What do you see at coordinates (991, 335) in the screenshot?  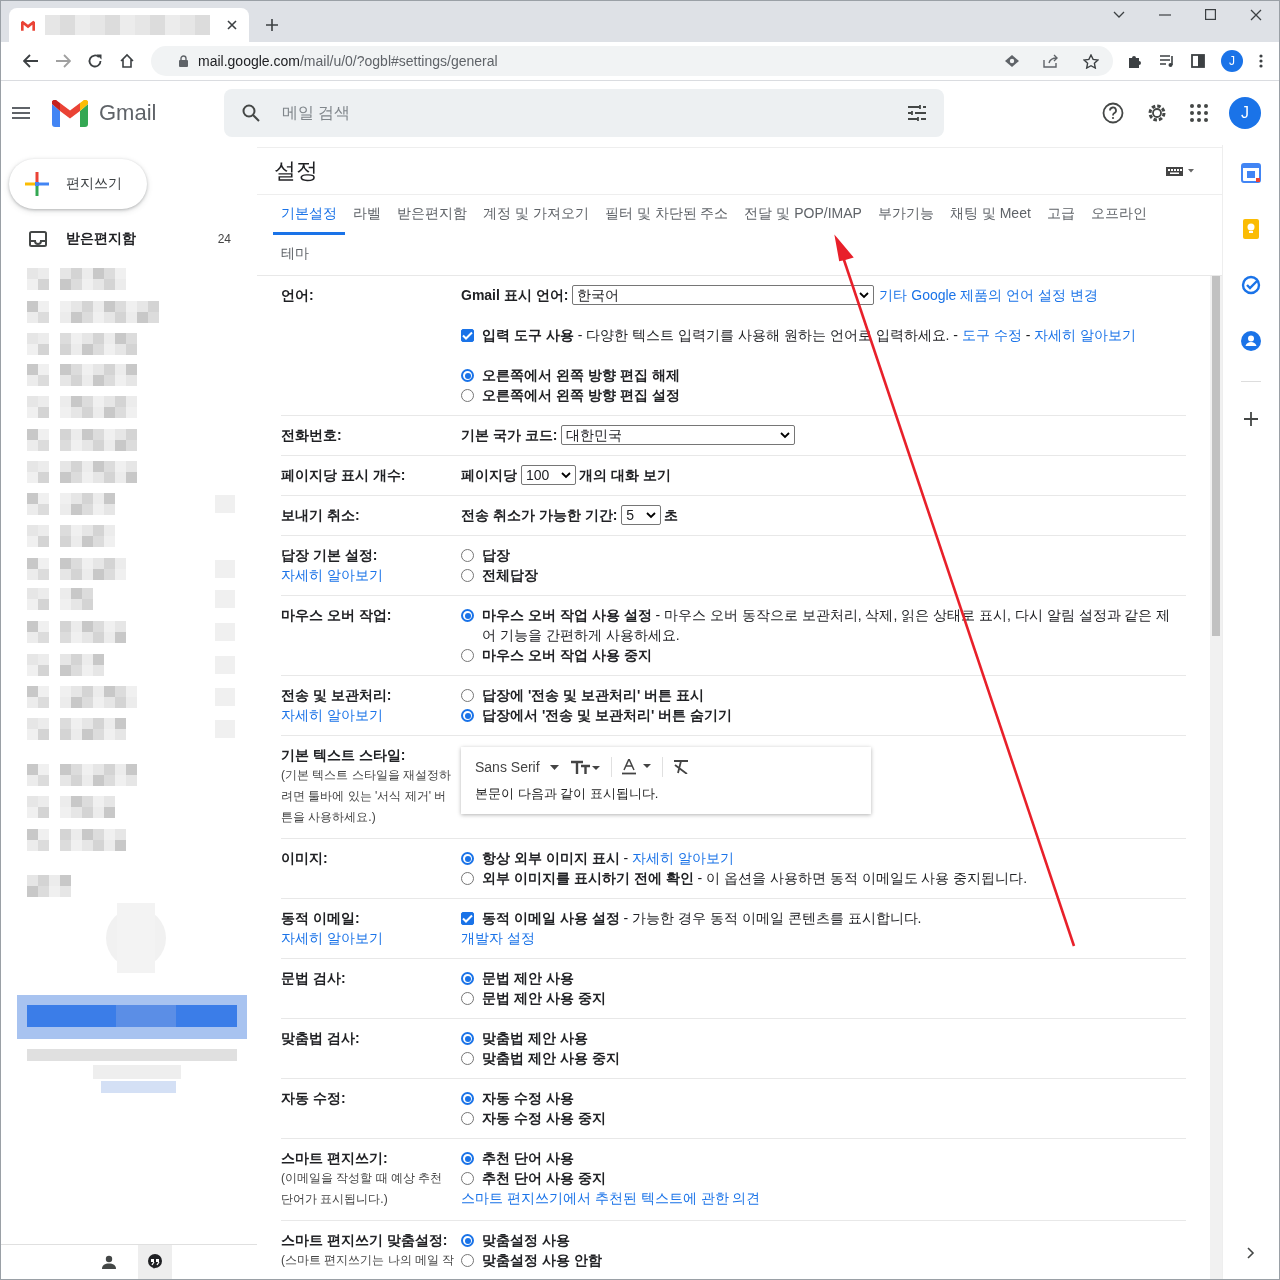 I see `inline-link: 도구 수정` at bounding box center [991, 335].